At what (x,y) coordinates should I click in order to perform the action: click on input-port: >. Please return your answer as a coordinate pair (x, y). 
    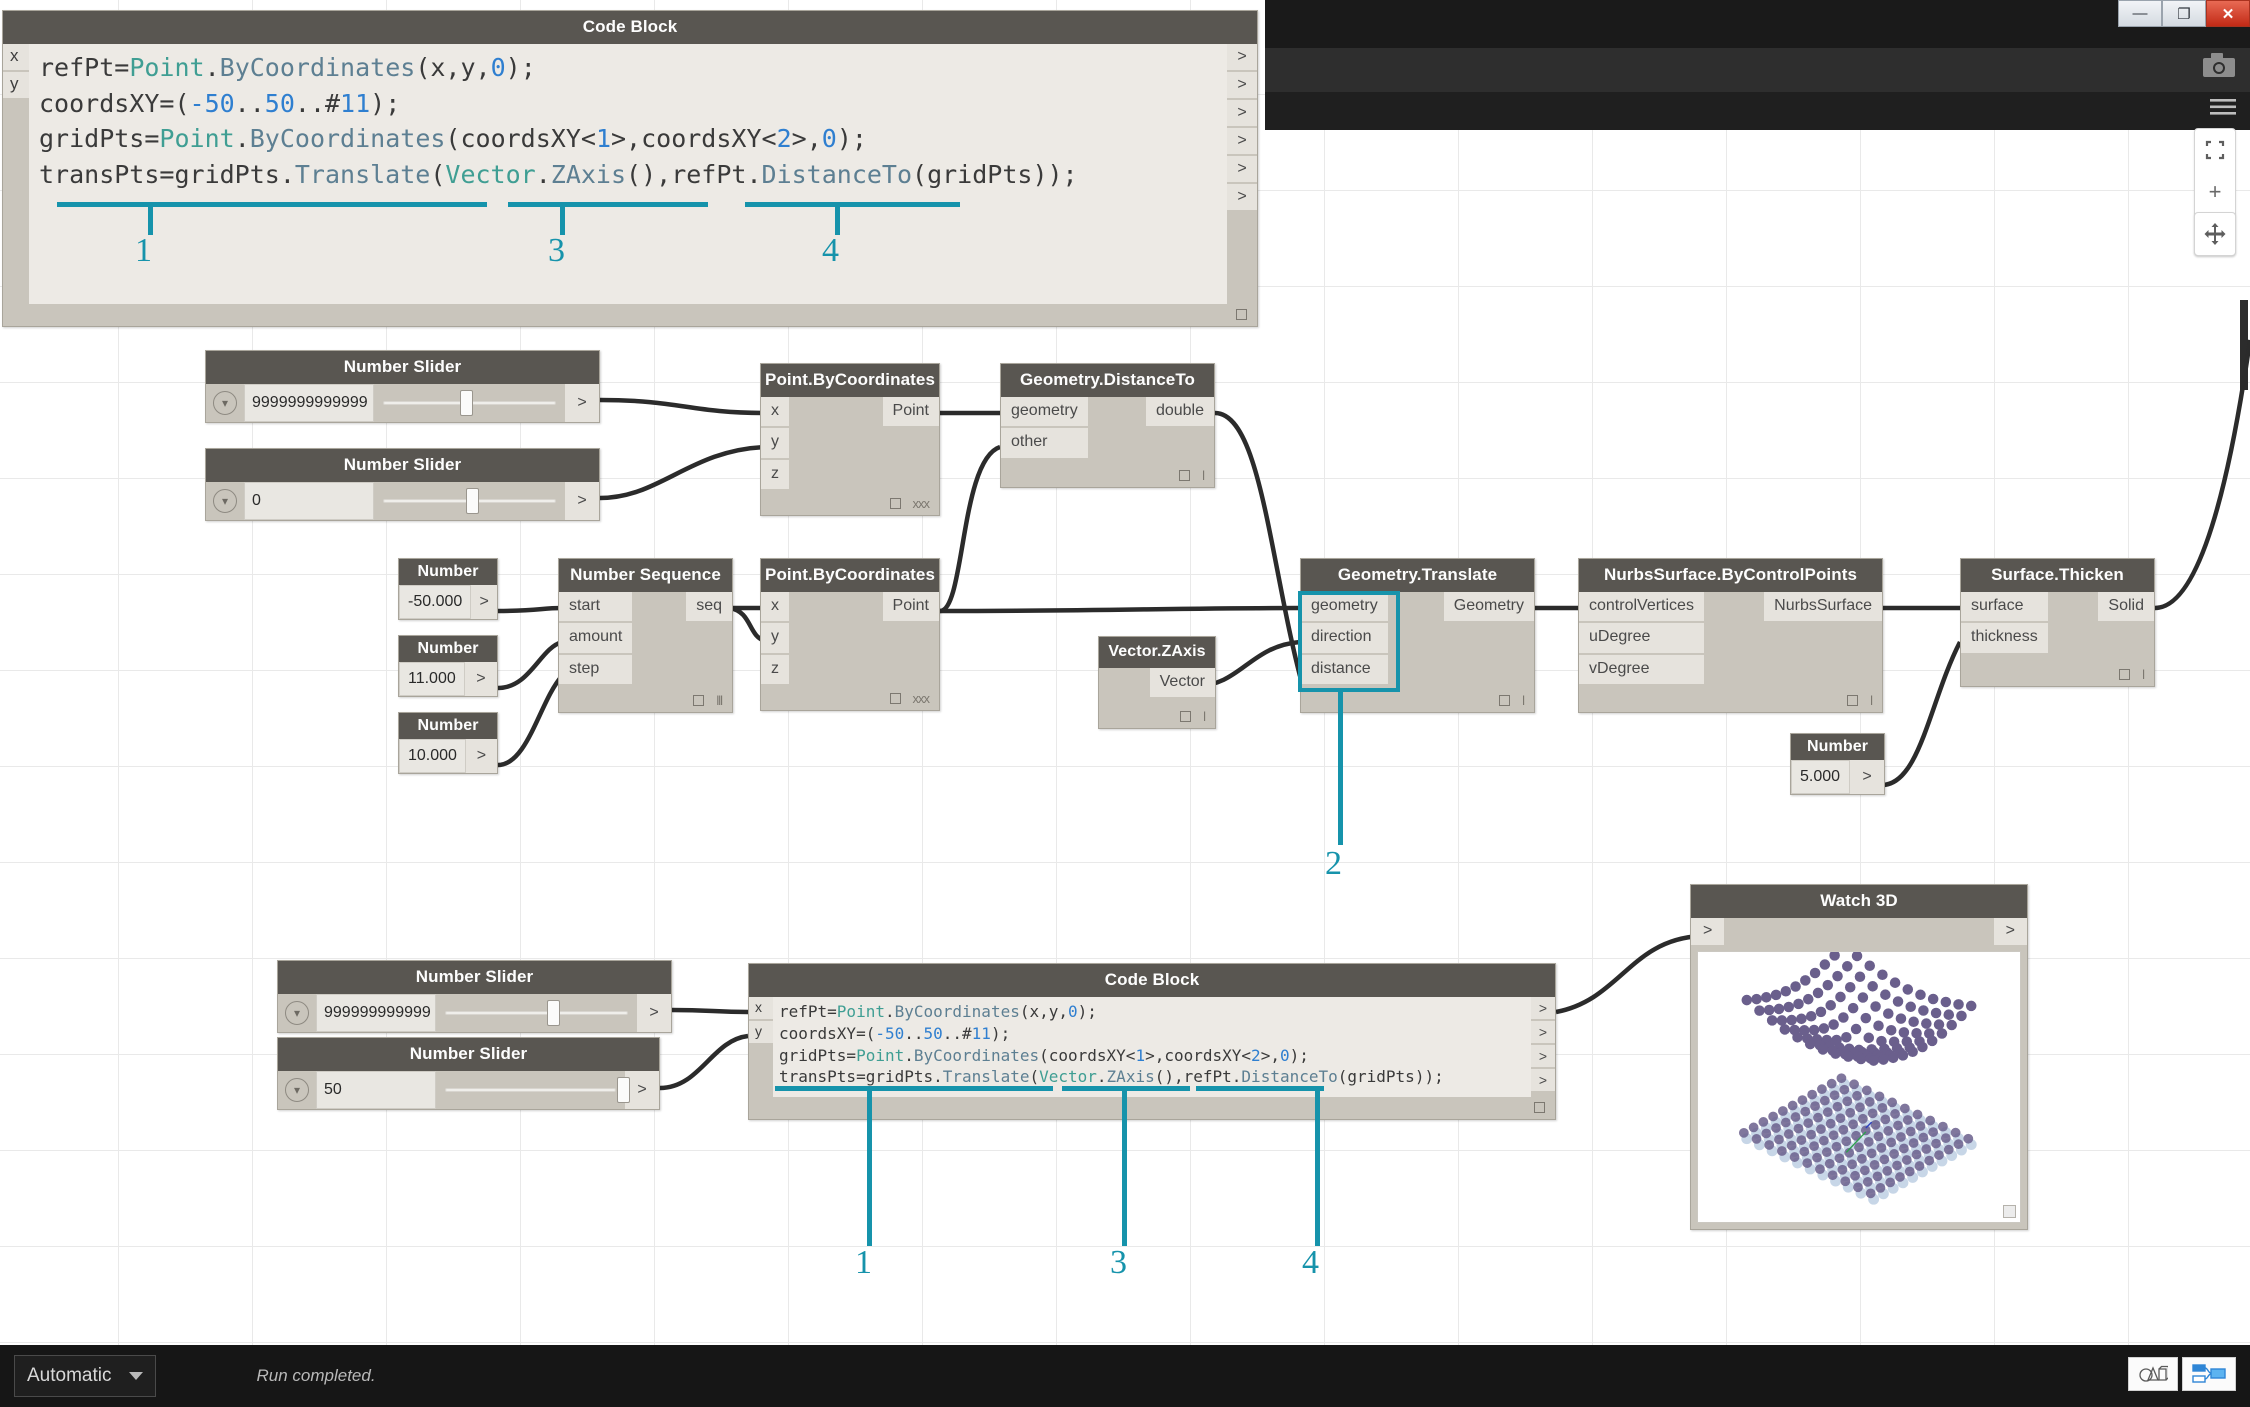
    Looking at the image, I should click on (1708, 931).